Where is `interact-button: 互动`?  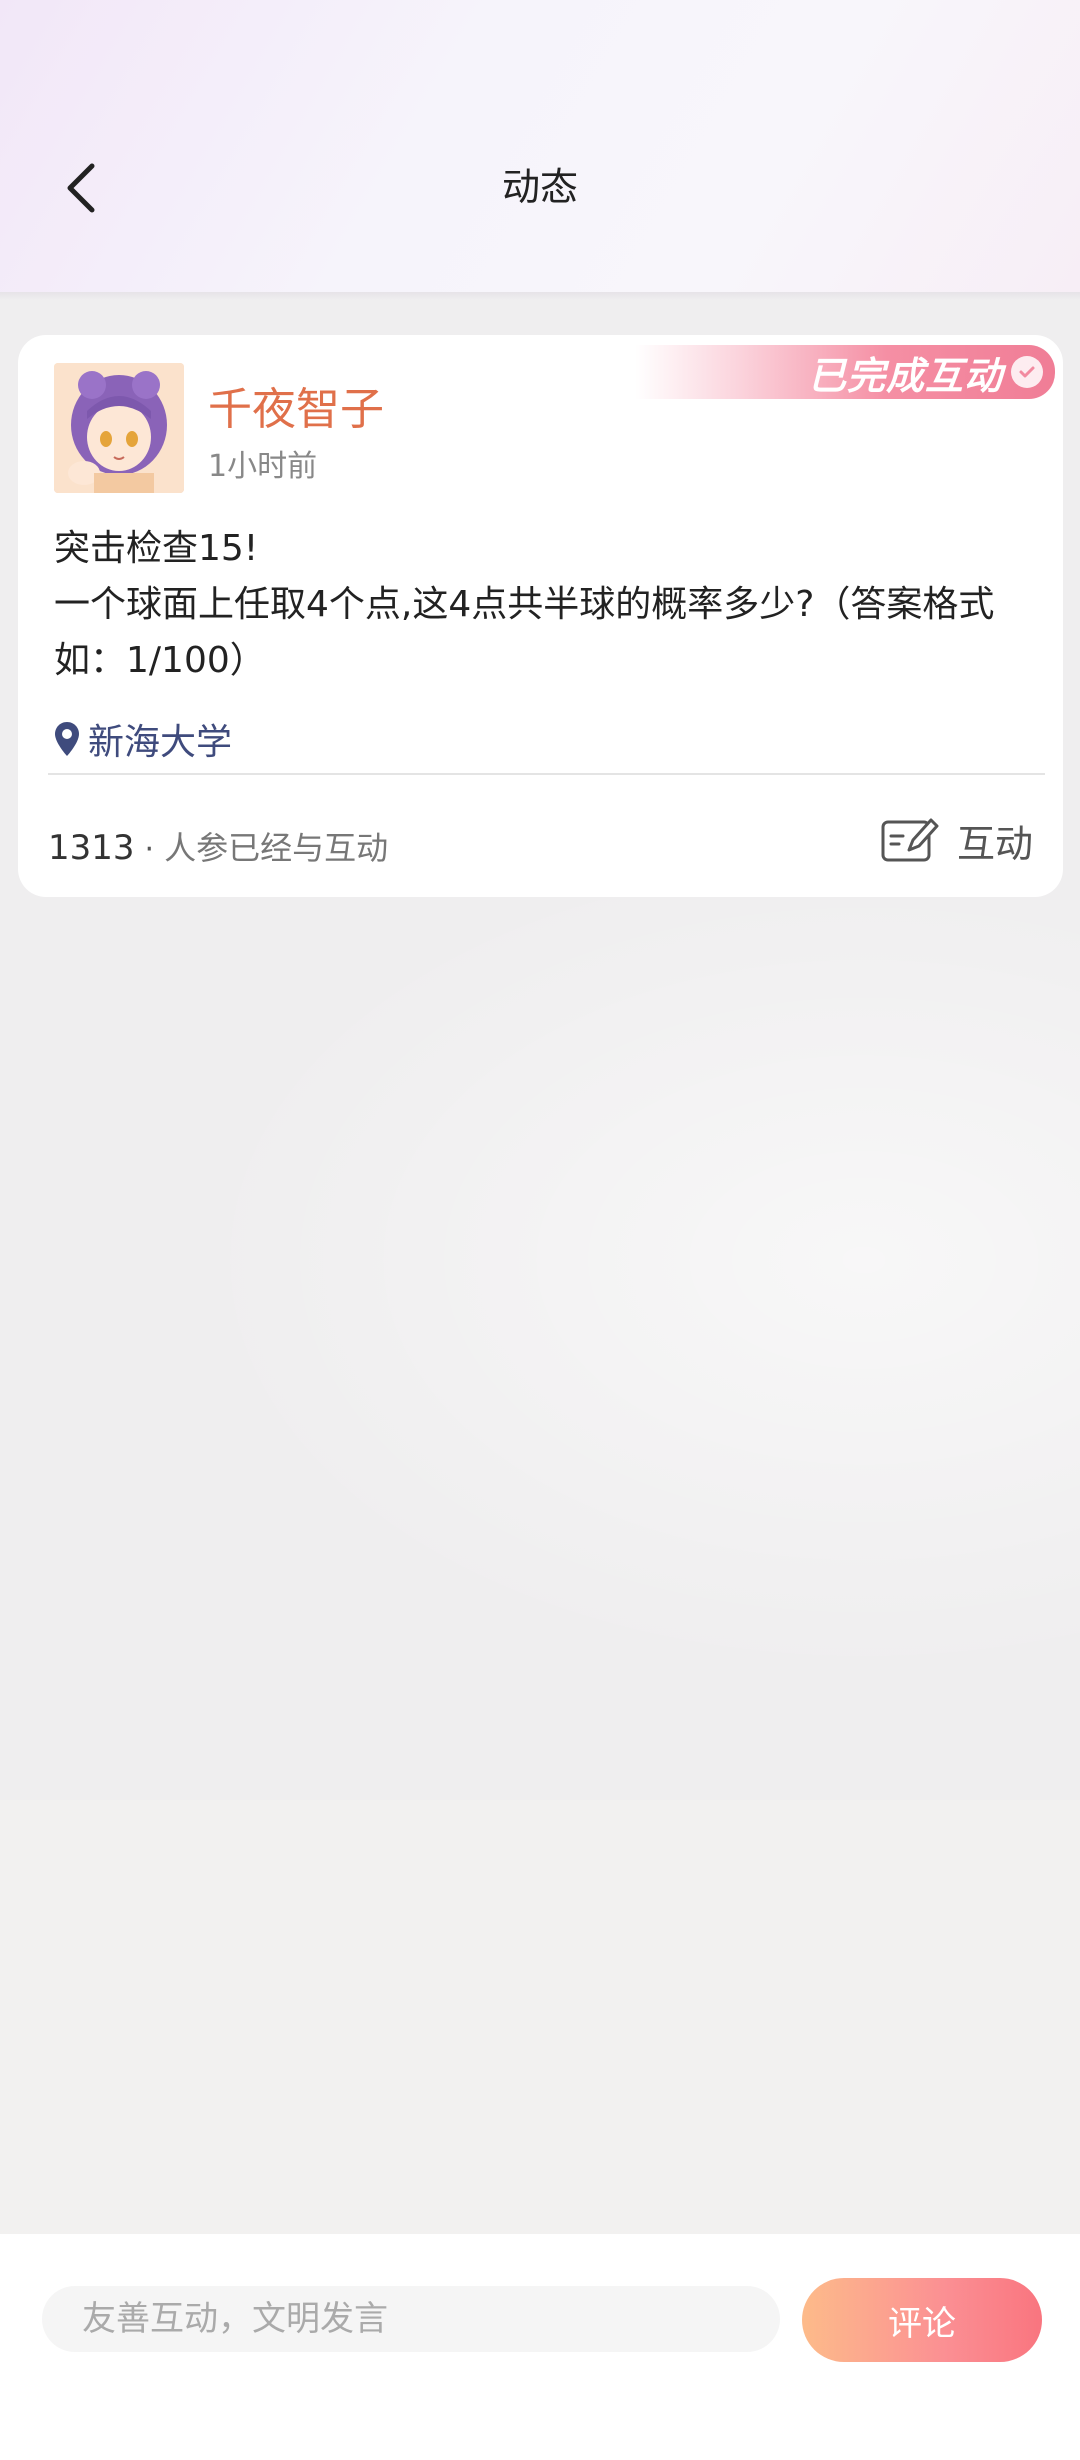 interact-button: 互动 is located at coordinates (957, 840).